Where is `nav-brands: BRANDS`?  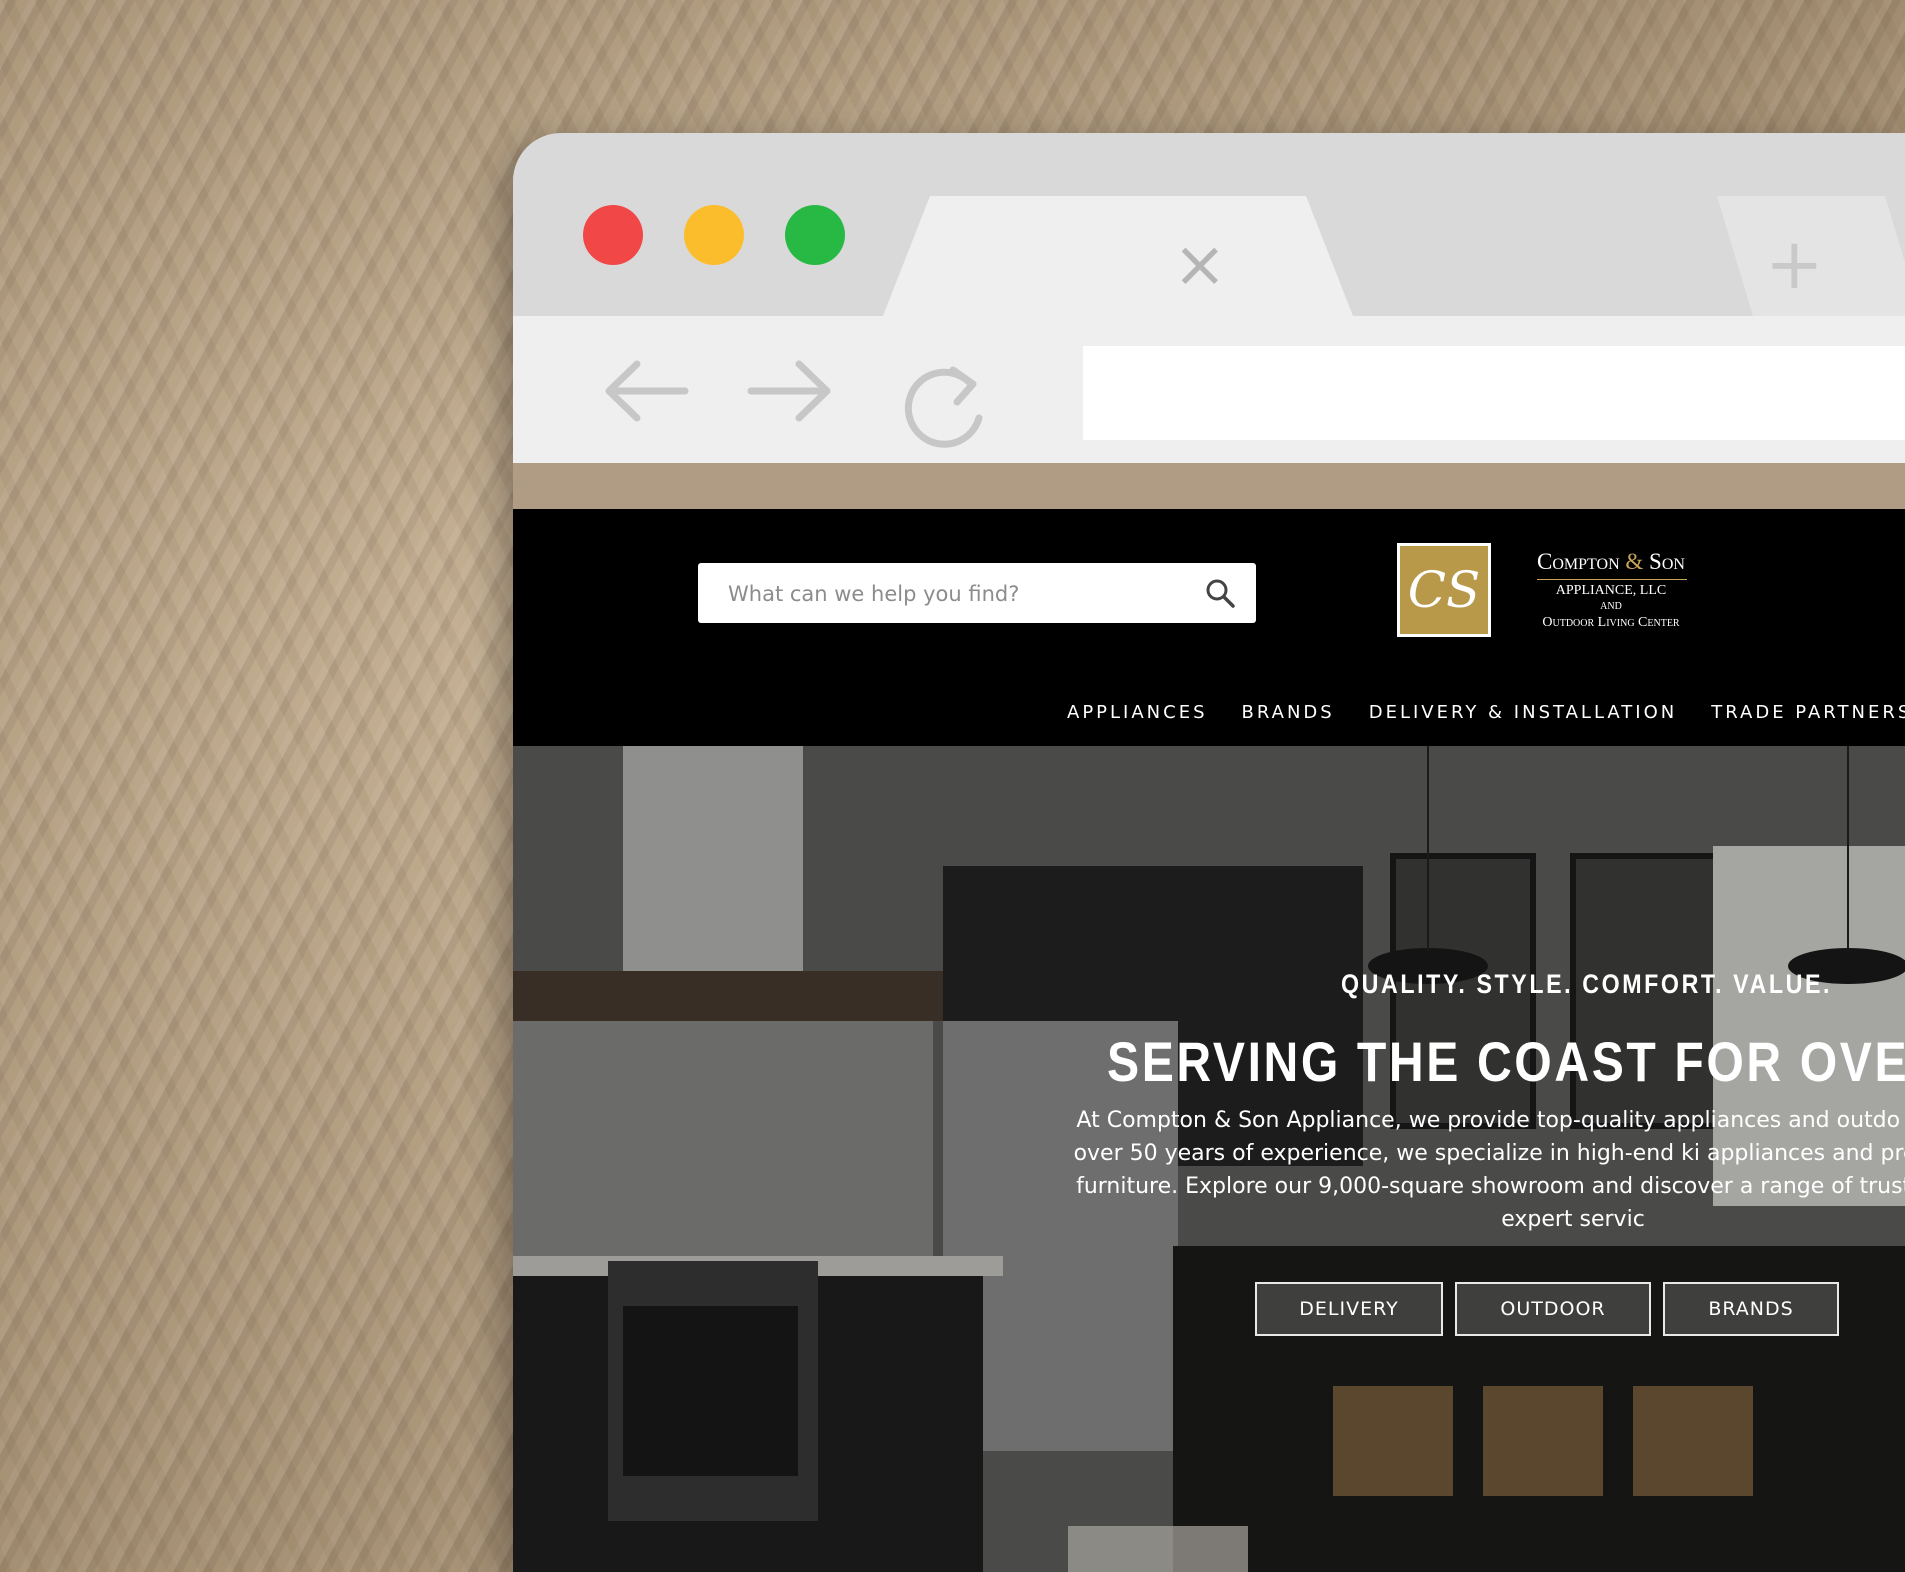
nav-brands: BRANDS is located at coordinates (1288, 712).